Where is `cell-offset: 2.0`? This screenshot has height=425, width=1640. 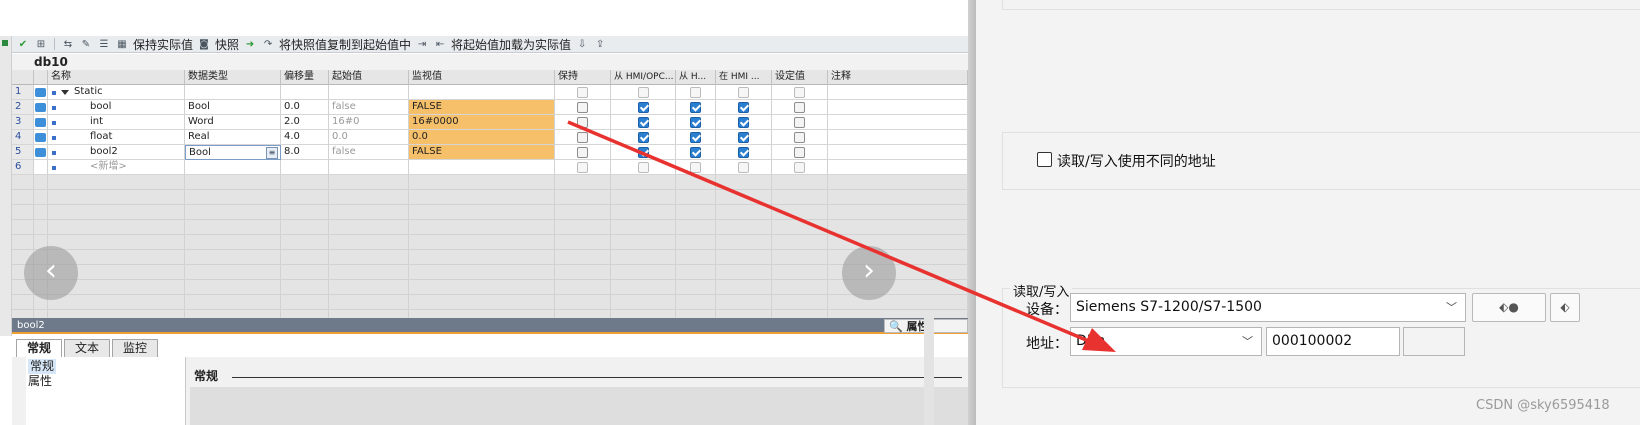
cell-offset: 2.0 is located at coordinates (305, 122).